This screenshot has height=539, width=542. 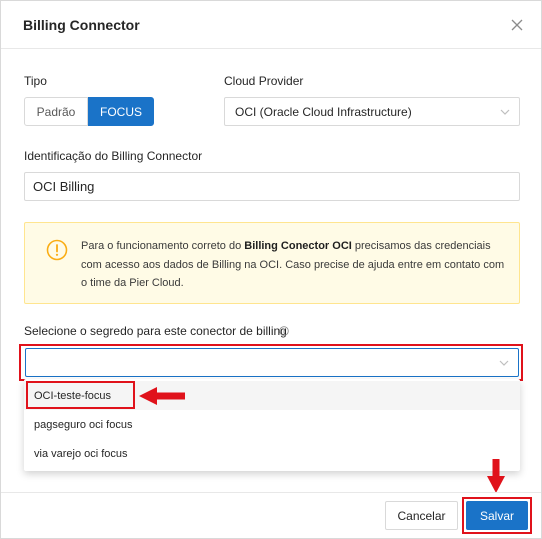 What do you see at coordinates (271, 492) in the screenshot?
I see `modal-footer-divider` at bounding box center [271, 492].